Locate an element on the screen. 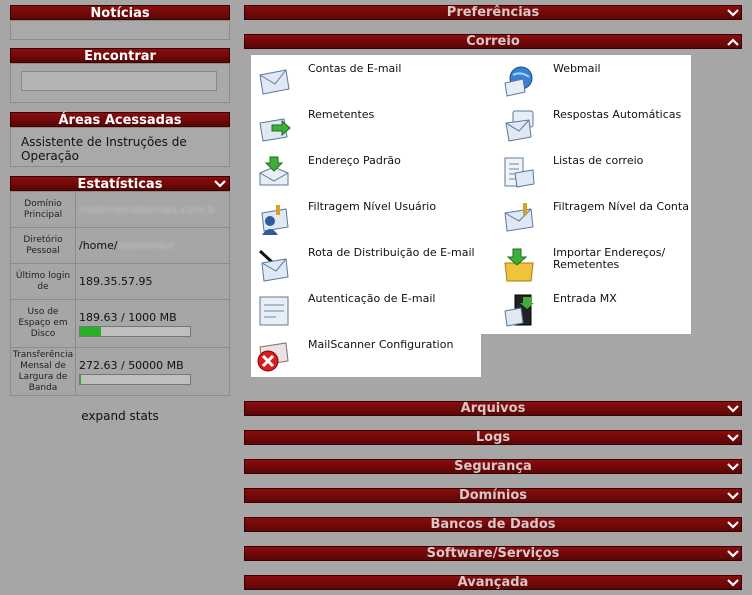 The image size is (752, 595). stat-value: mobimecolitemas.com.b is located at coordinates (152, 209).